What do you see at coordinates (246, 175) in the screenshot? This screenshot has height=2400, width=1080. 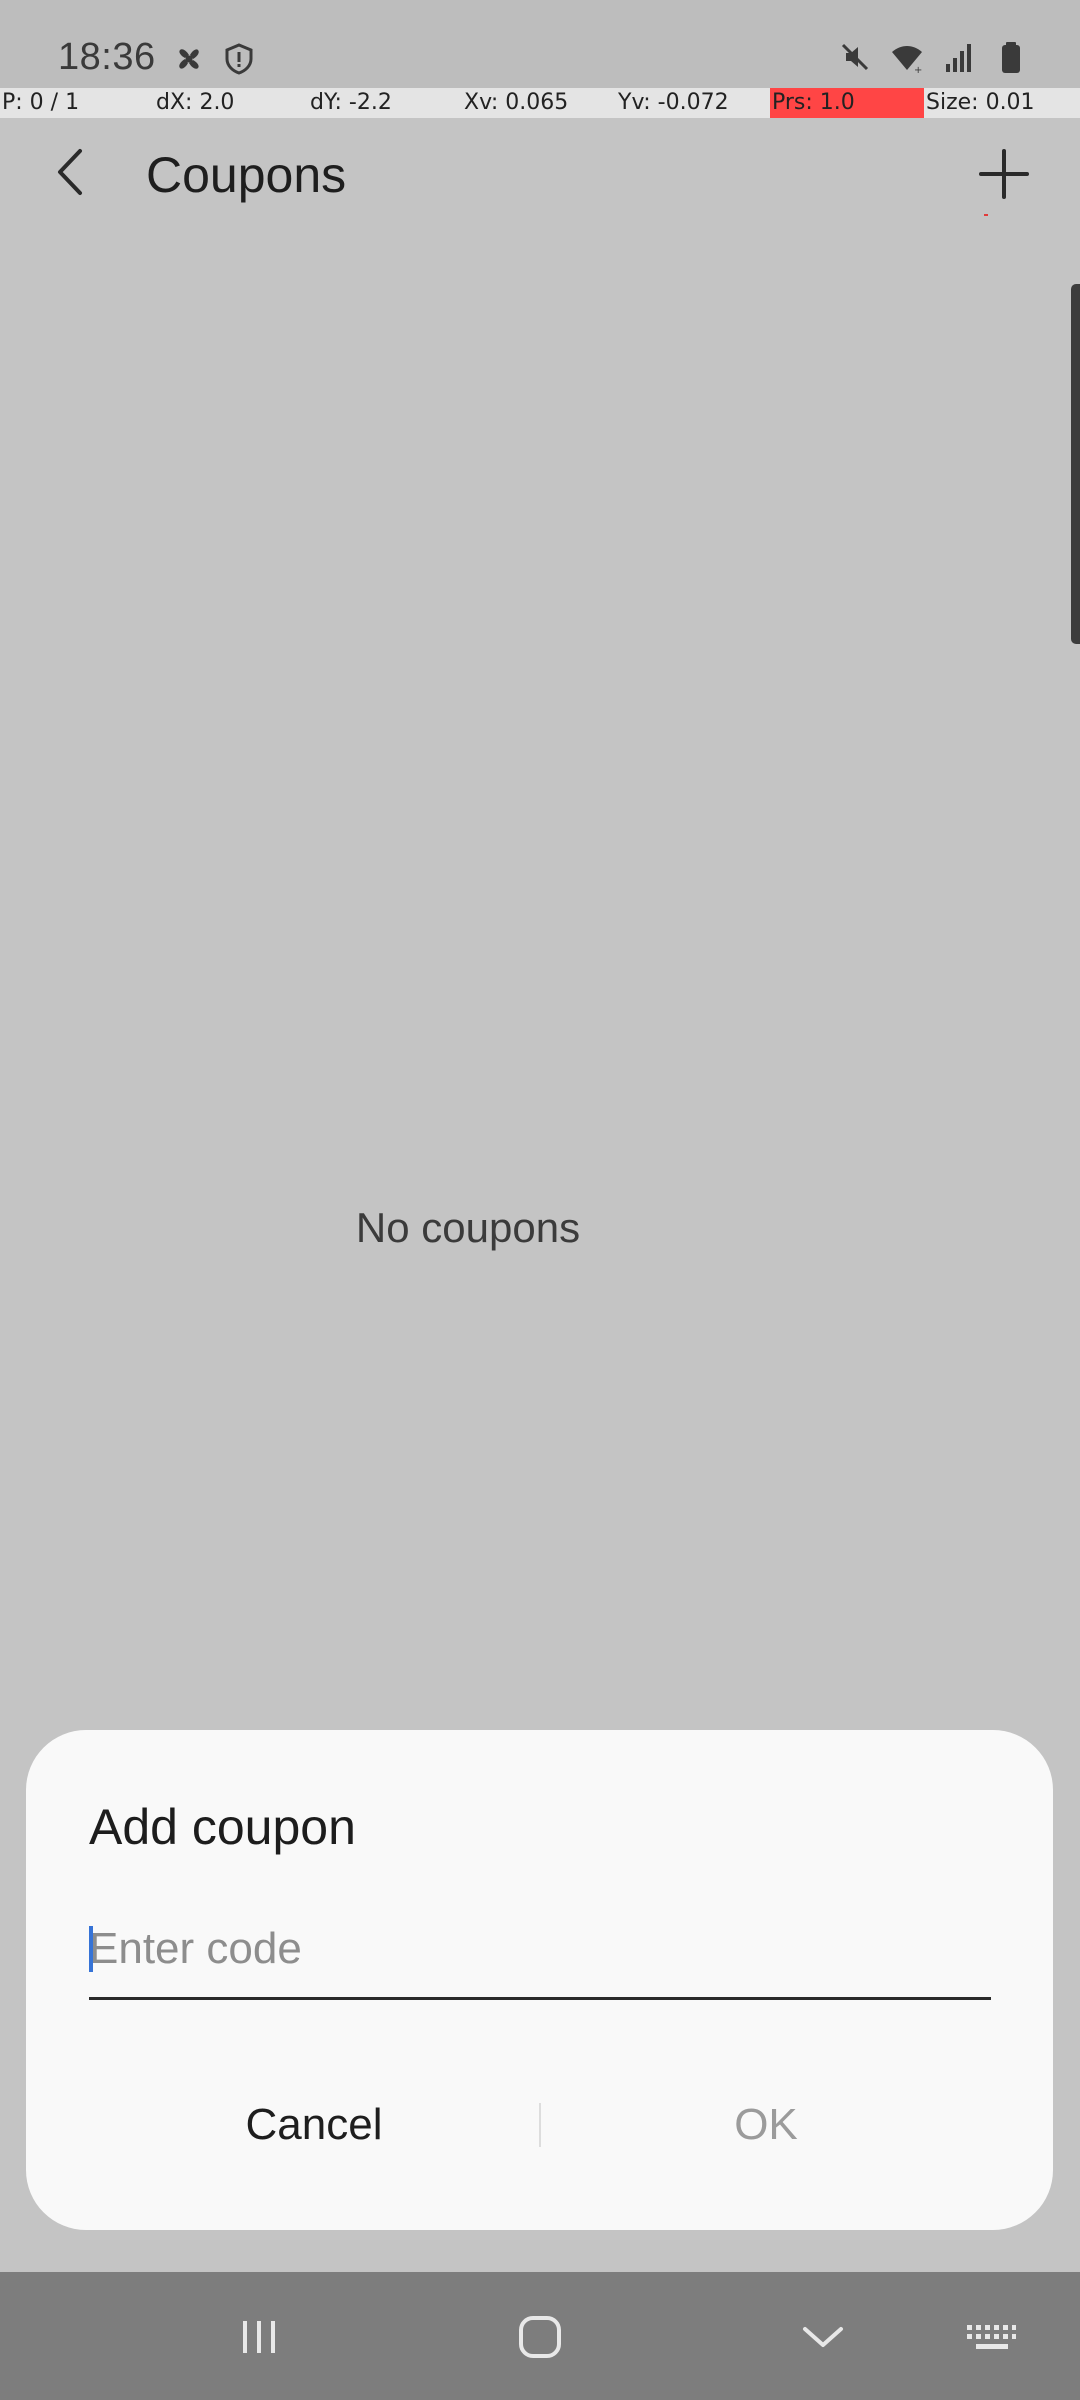 I see `page-title: Coupons` at bounding box center [246, 175].